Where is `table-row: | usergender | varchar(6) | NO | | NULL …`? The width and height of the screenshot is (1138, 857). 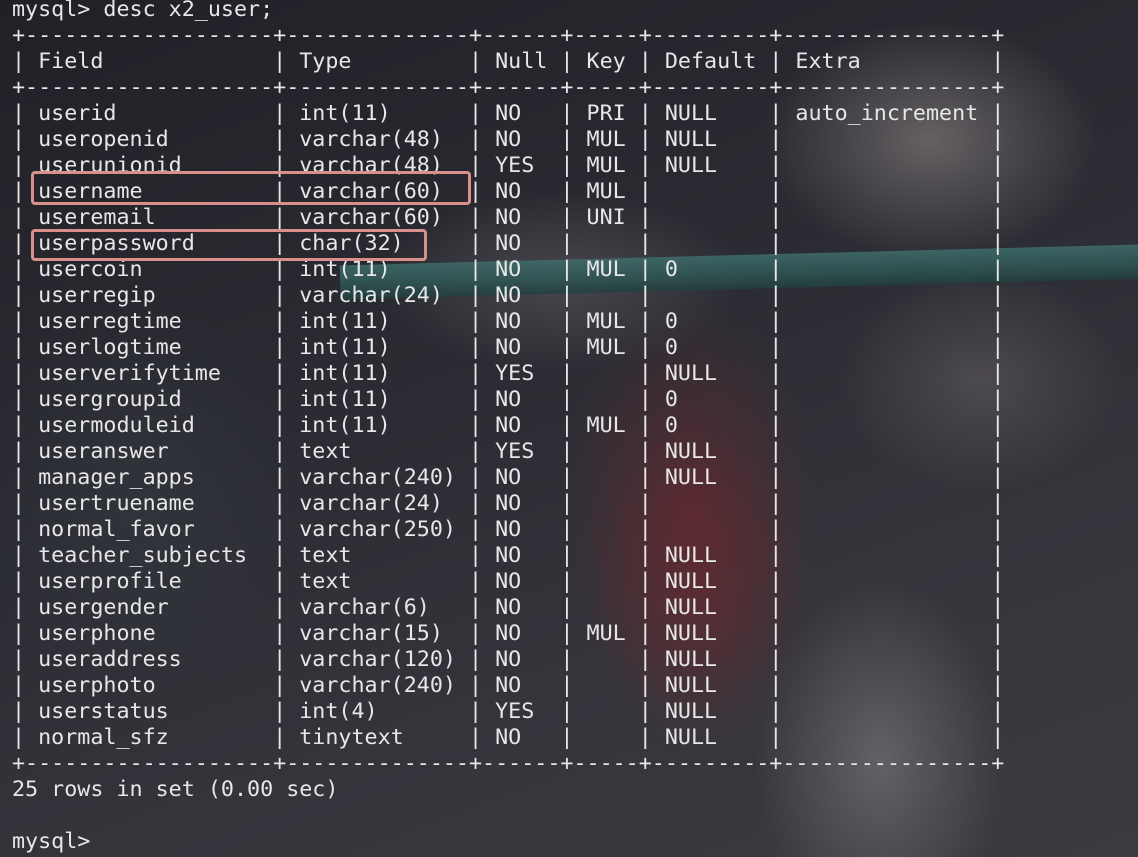 table-row: | usergender | varchar(6) | NO | | NULL … is located at coordinates (508, 607).